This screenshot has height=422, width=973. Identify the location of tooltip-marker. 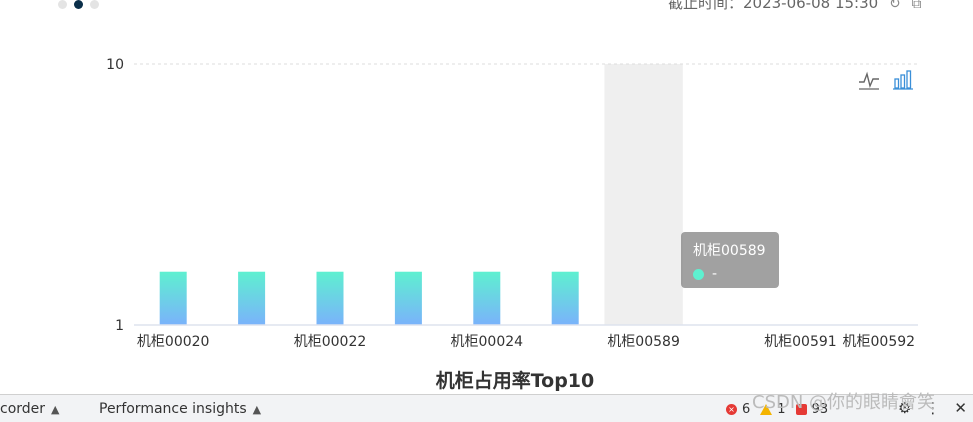
(698, 274).